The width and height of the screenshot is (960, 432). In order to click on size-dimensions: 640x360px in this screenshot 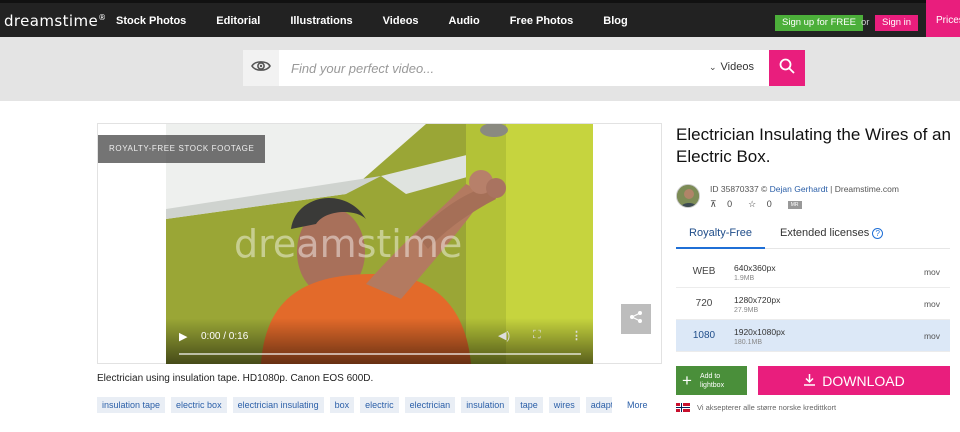, I will do `click(755, 268)`.